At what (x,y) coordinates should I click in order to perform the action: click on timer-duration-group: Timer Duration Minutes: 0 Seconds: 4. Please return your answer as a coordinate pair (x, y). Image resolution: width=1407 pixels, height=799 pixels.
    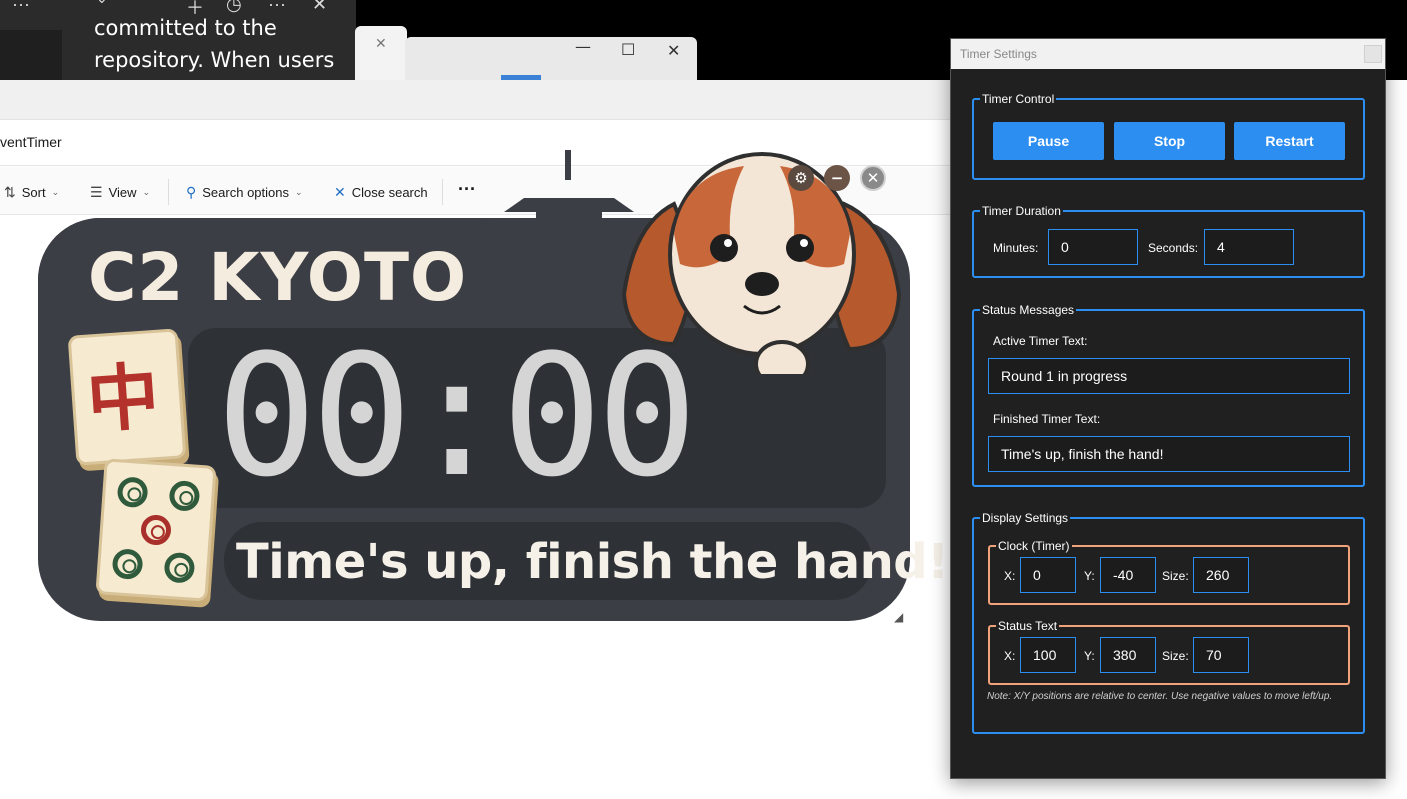
    Looking at the image, I should click on (1168, 241).